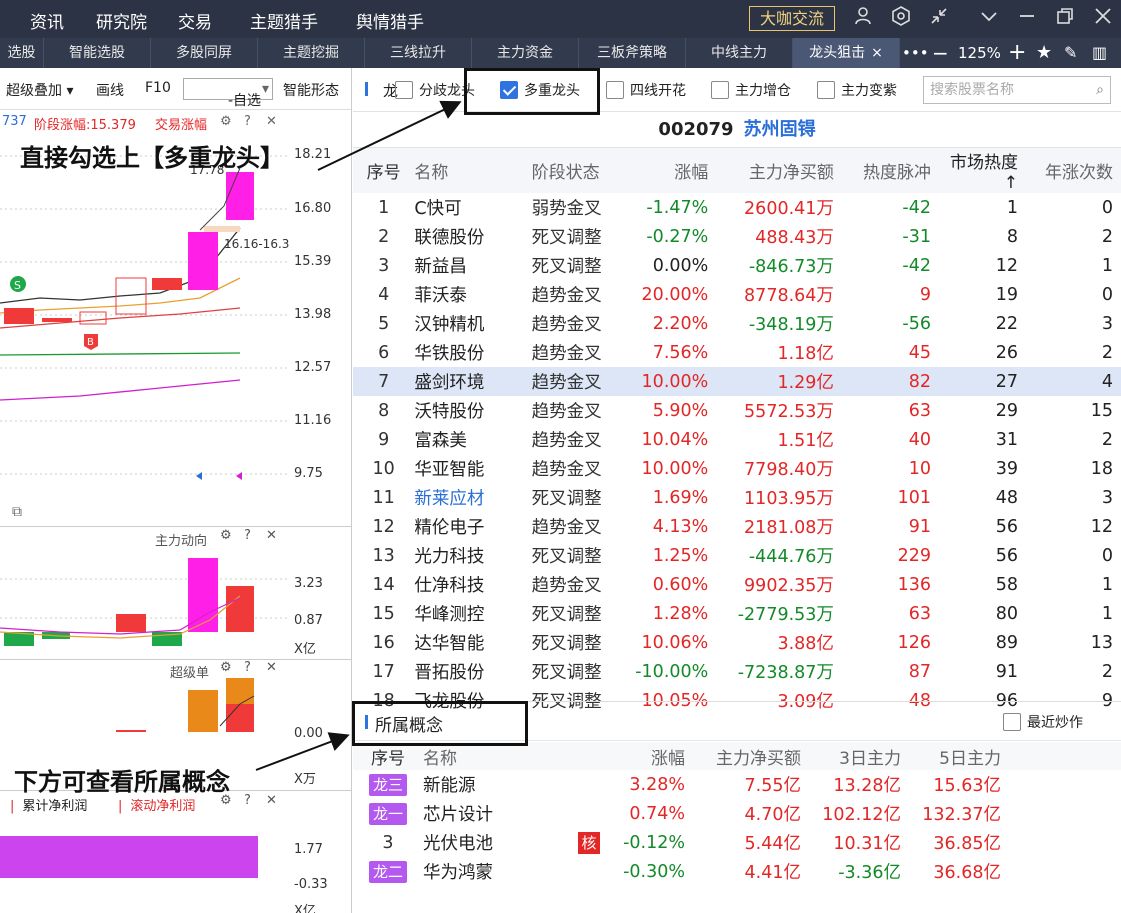 This screenshot has height=913, width=1121. Describe the element at coordinates (384, 170) in the screenshot. I see `col-index: 序号` at that location.